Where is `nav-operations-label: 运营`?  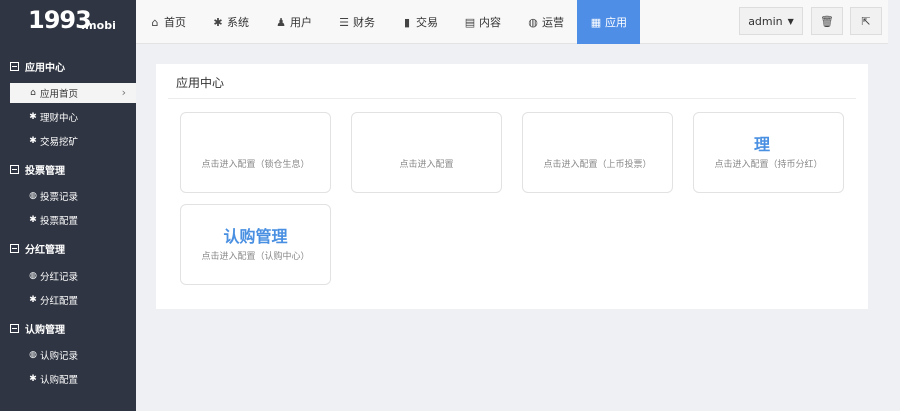
nav-operations-label: 运营 is located at coordinates (553, 22).